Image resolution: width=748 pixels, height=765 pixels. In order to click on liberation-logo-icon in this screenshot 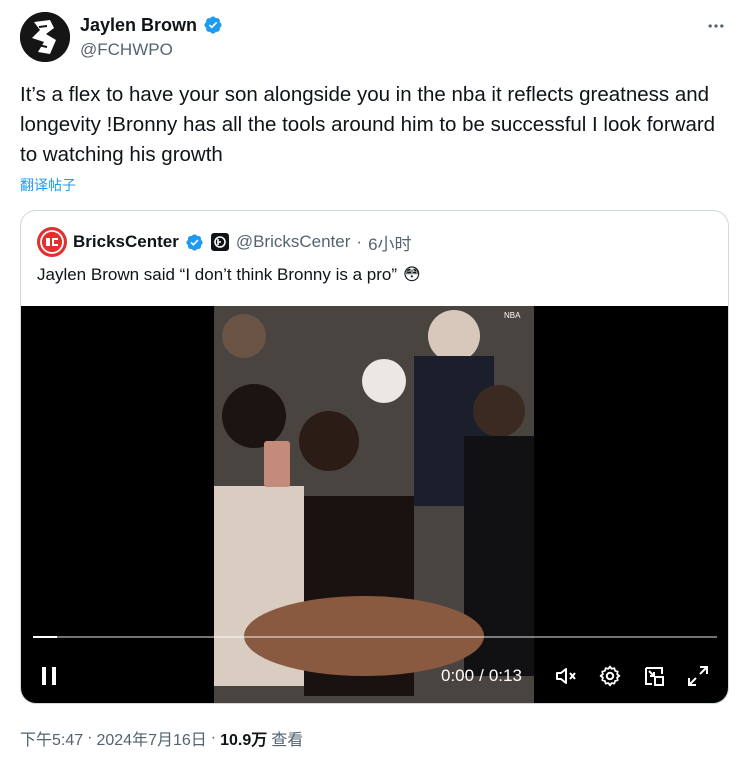, I will do `click(45, 37)`.